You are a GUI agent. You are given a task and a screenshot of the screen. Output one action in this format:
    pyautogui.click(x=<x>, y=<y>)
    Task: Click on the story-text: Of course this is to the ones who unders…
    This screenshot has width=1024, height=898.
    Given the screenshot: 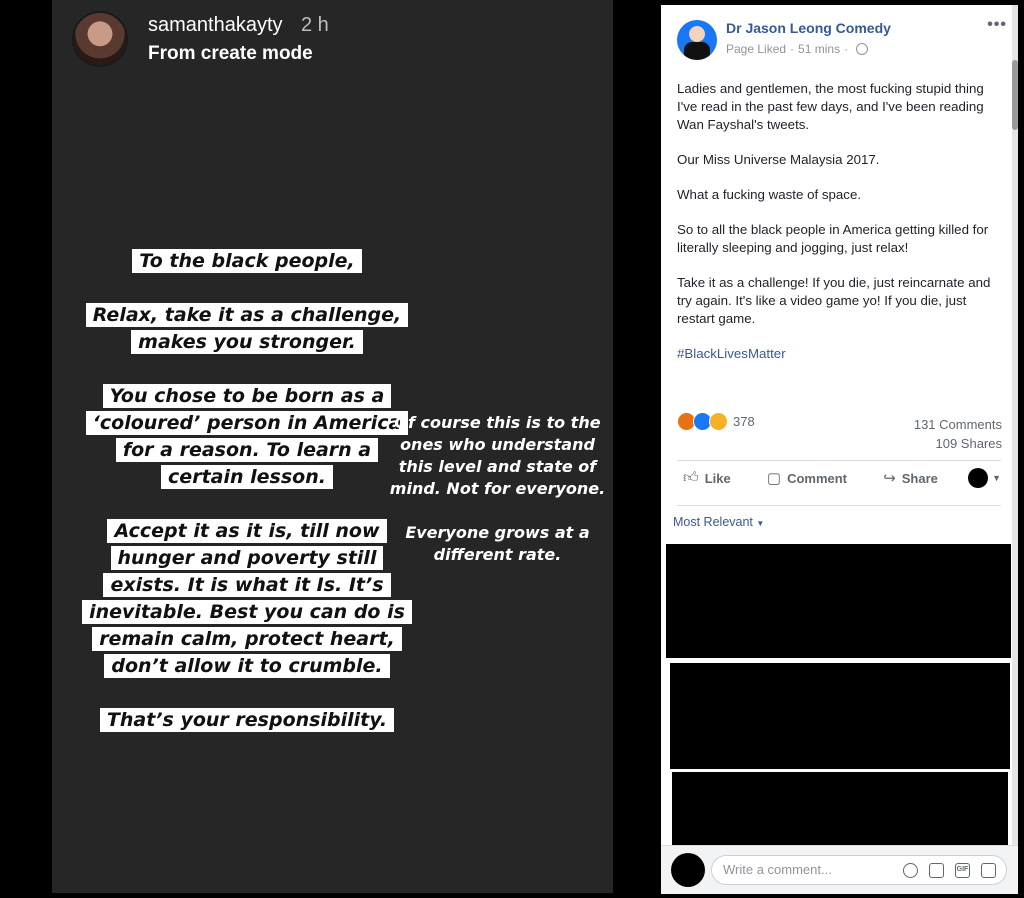 What is the action you would take?
    pyautogui.click(x=497, y=455)
    